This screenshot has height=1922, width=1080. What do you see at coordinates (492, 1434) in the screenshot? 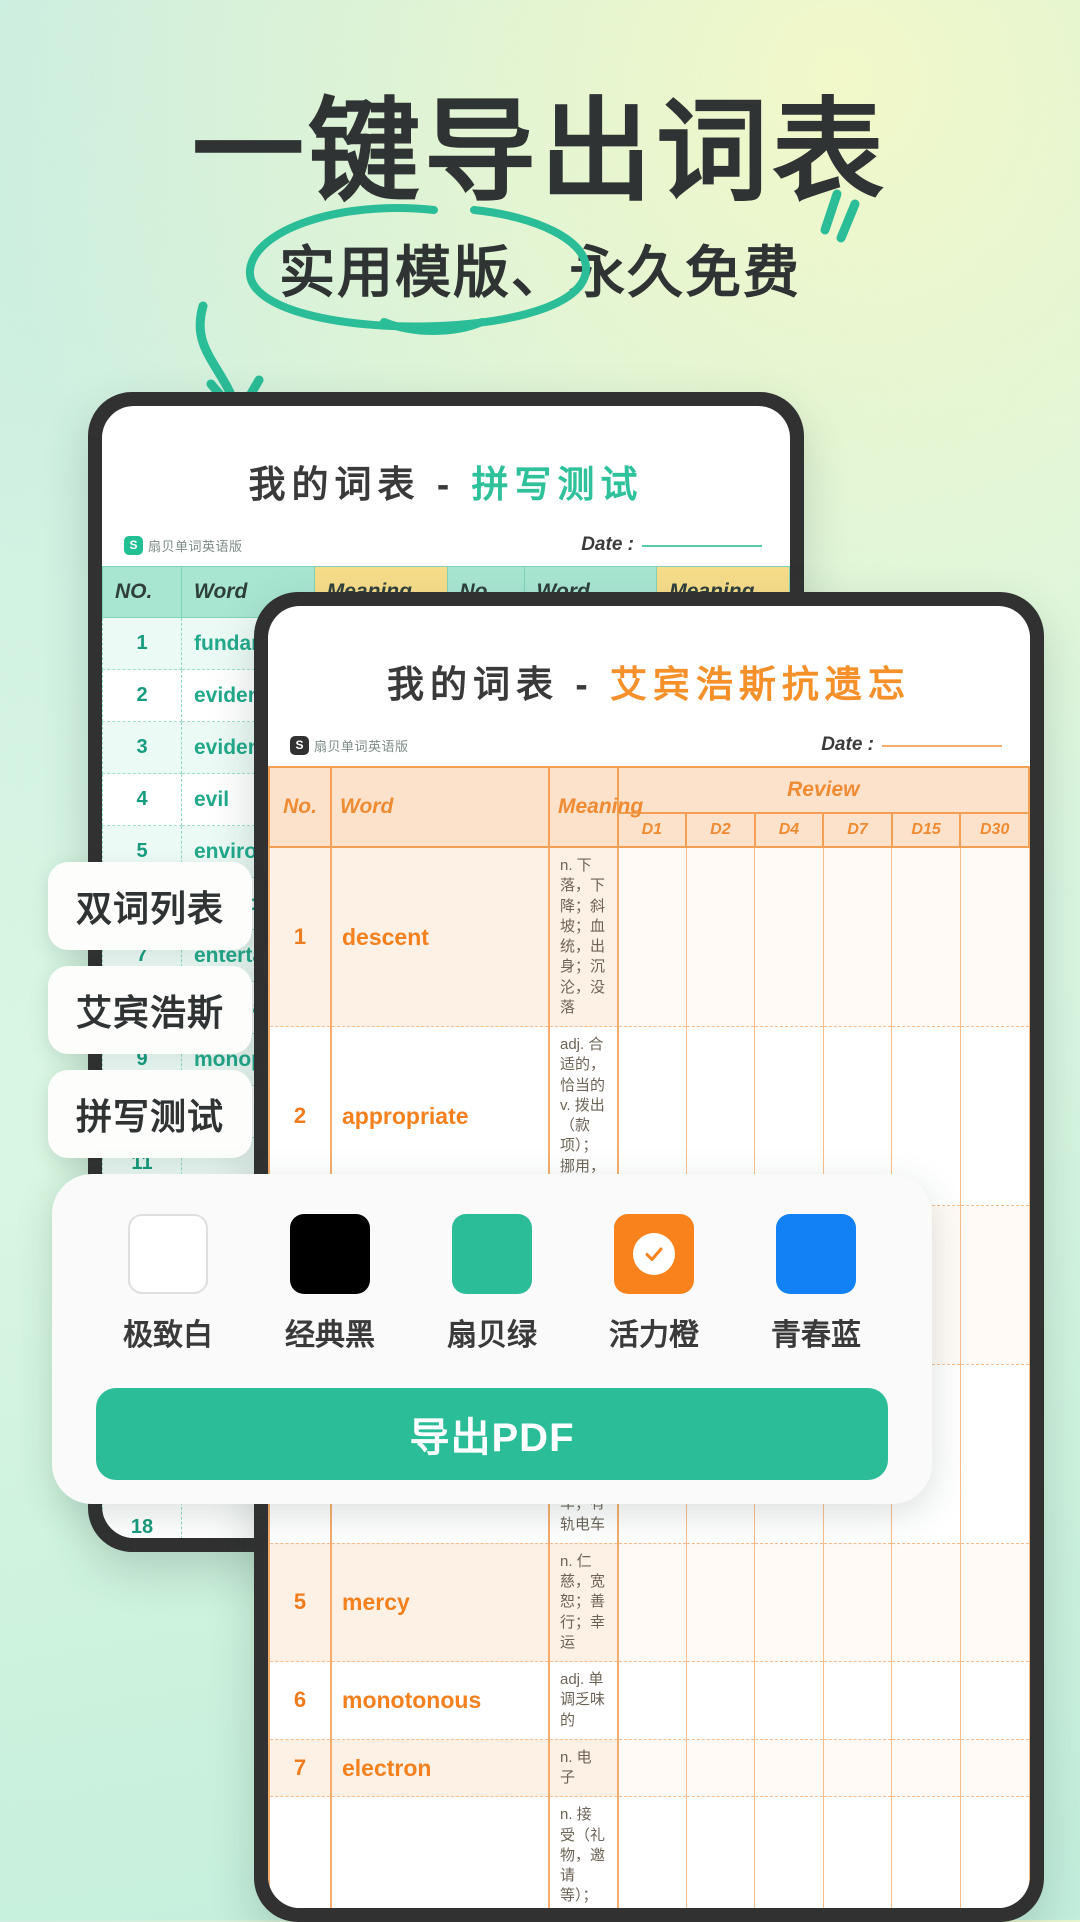
I see `export-pdf-button: 导出PDF` at bounding box center [492, 1434].